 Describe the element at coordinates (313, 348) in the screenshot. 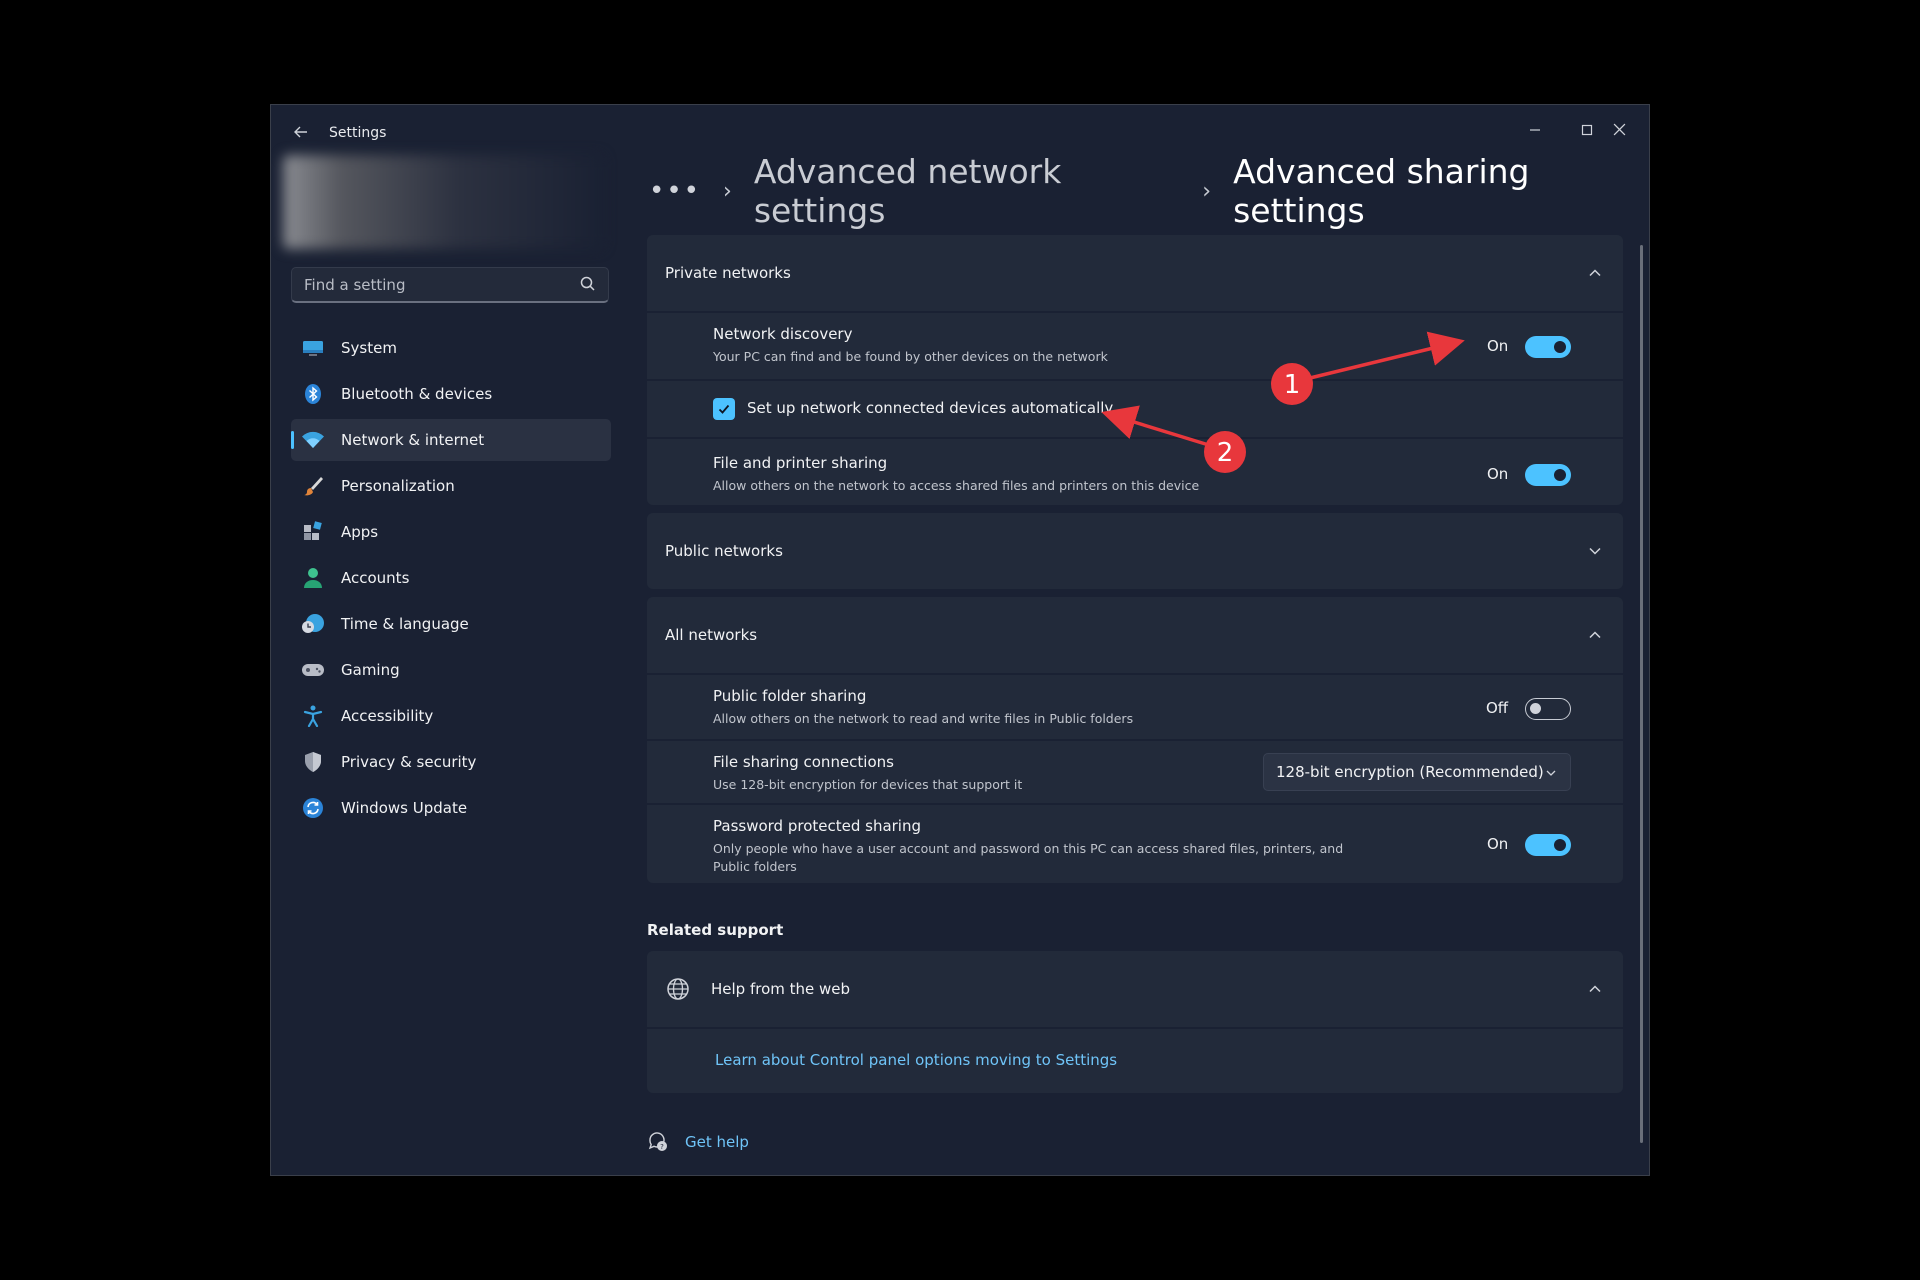

I see `system-icon` at that location.